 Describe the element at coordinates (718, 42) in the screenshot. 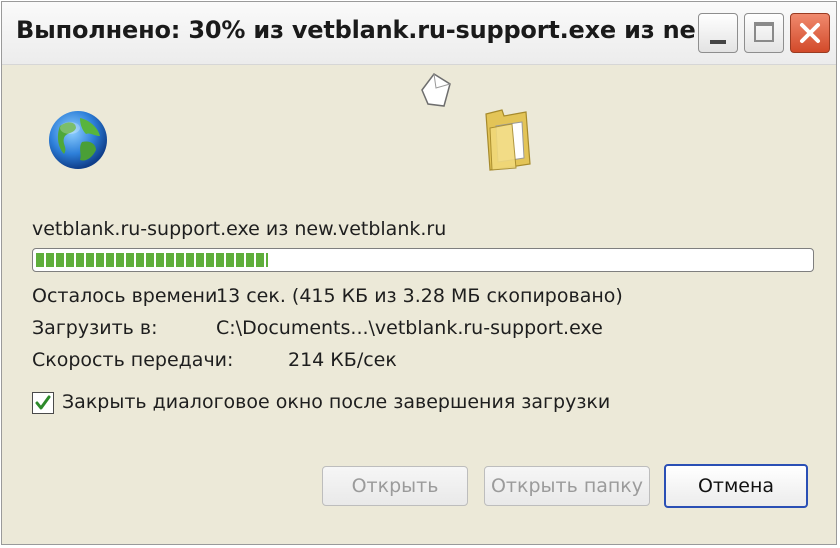

I see `minimize-icon` at that location.